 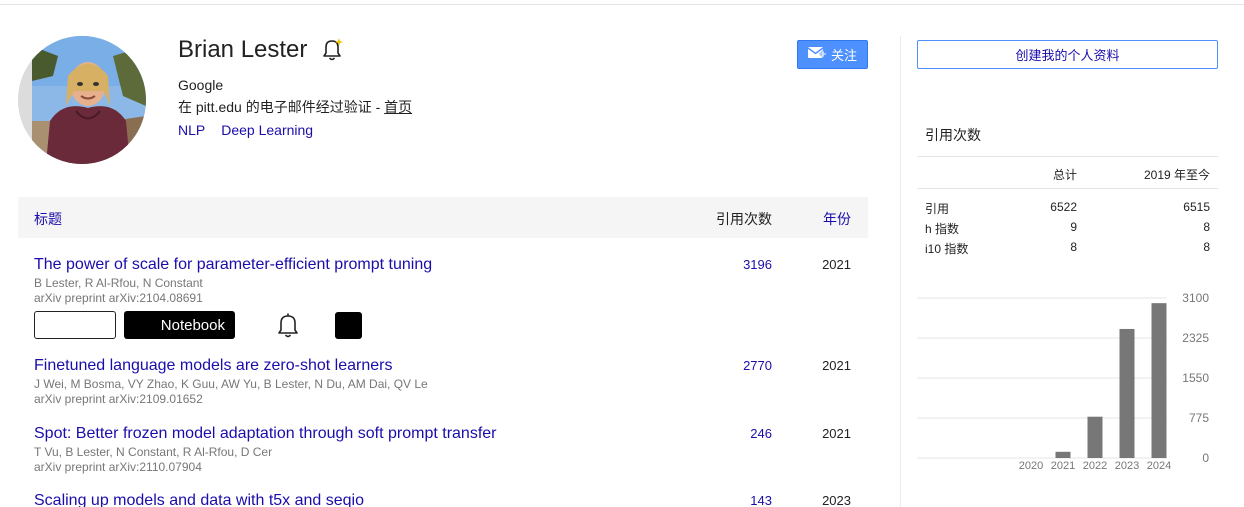 I want to click on follow-label: 关注, so click(x=843, y=55).